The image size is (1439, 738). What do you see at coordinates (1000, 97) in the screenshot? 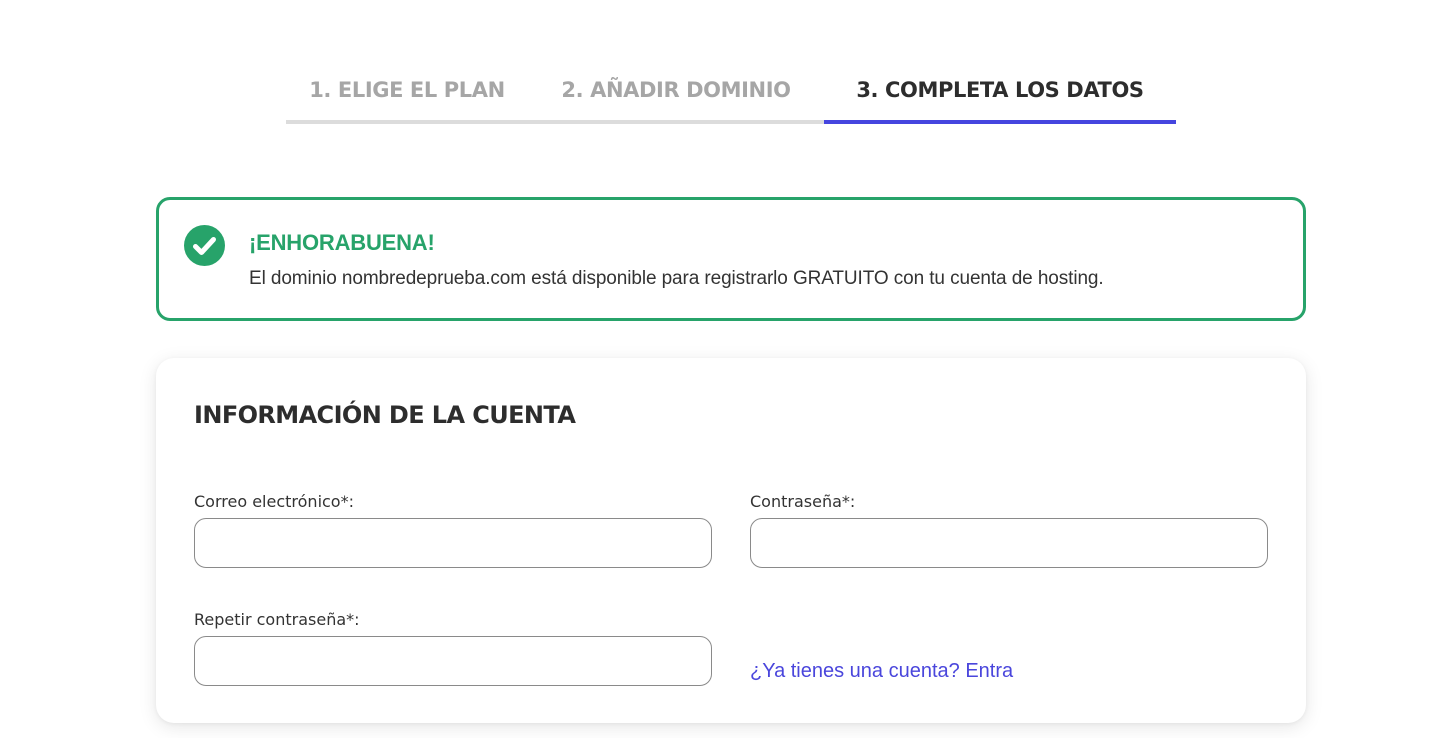
I see `step-complete-data: 3. COMPLETA LOS DATOS` at bounding box center [1000, 97].